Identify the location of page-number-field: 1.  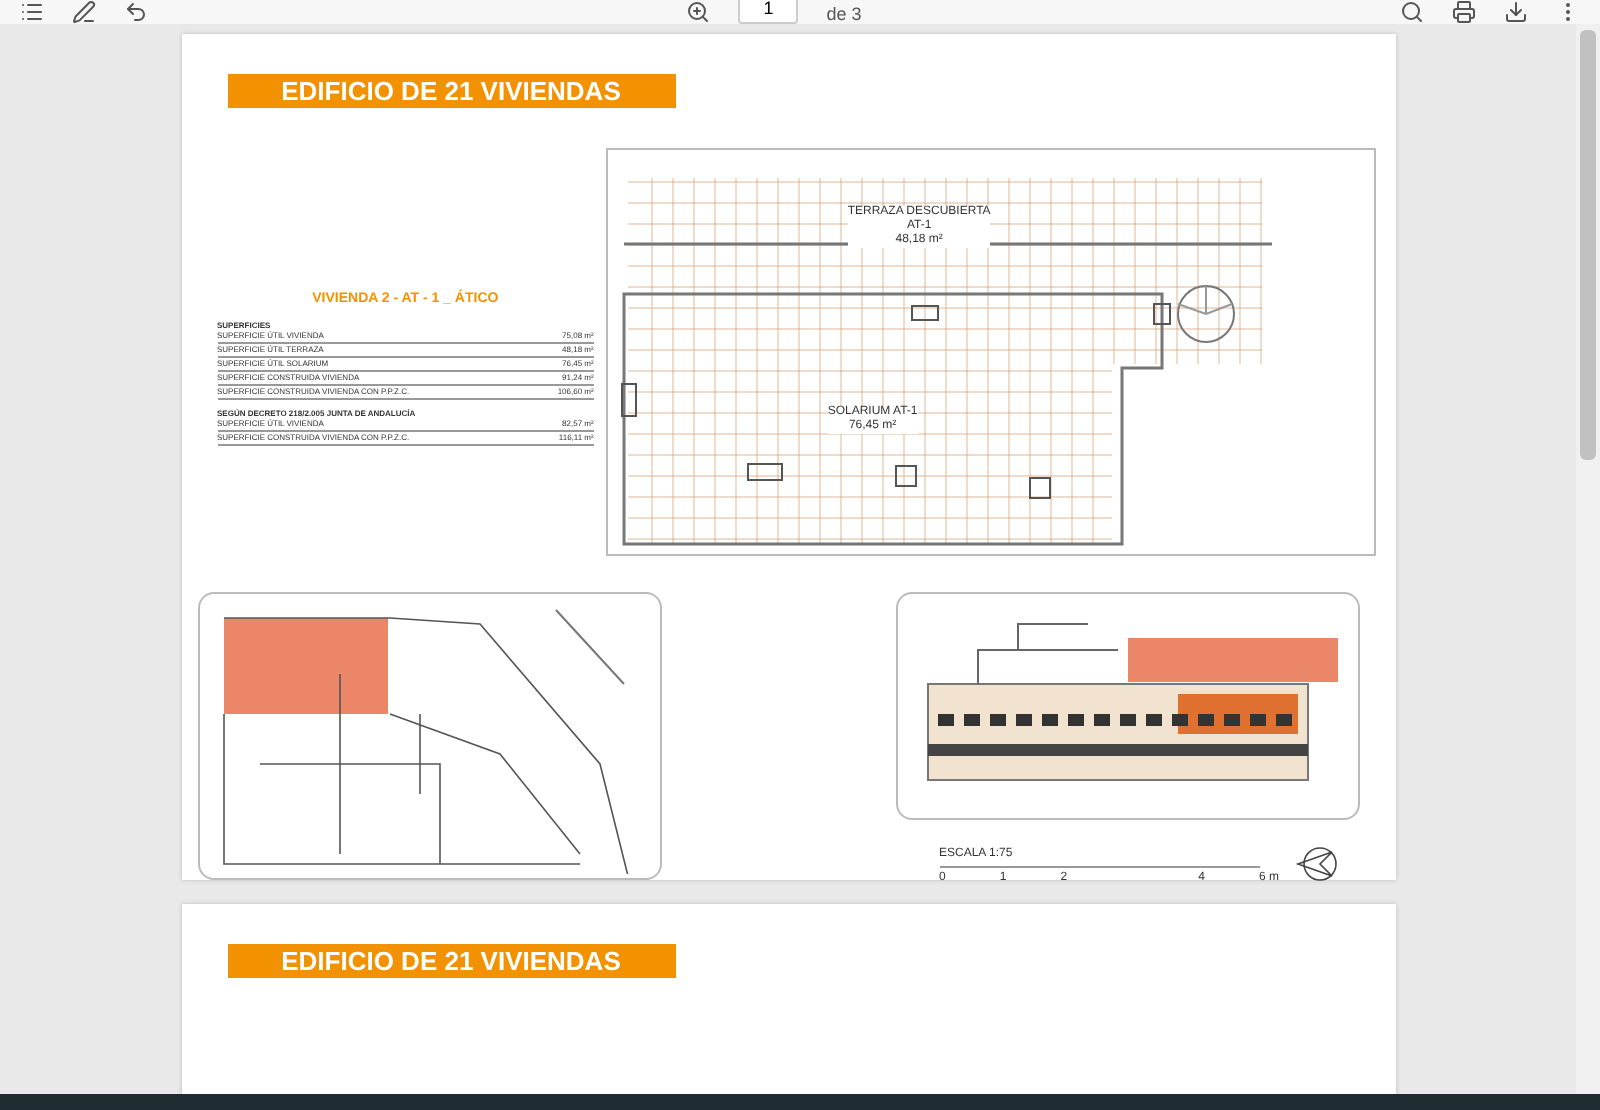
(768, 12).